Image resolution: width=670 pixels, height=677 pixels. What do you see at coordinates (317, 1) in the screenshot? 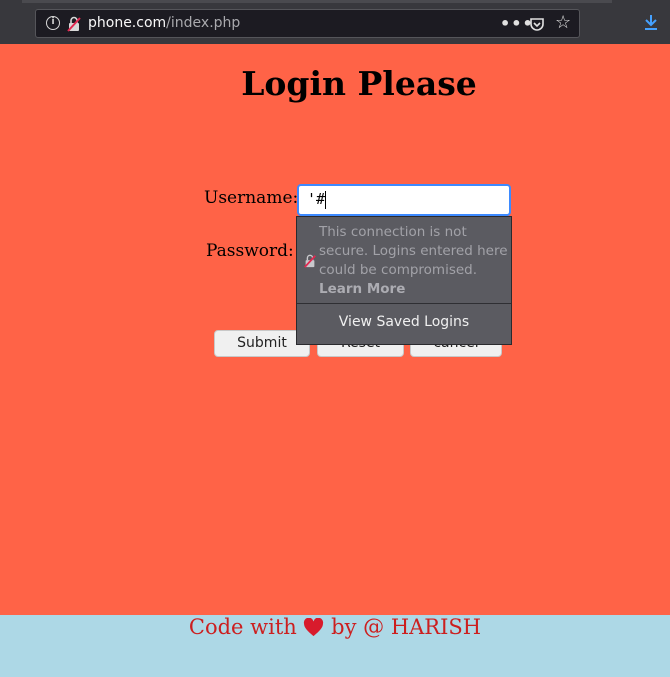
I see `tab-strip-edge` at bounding box center [317, 1].